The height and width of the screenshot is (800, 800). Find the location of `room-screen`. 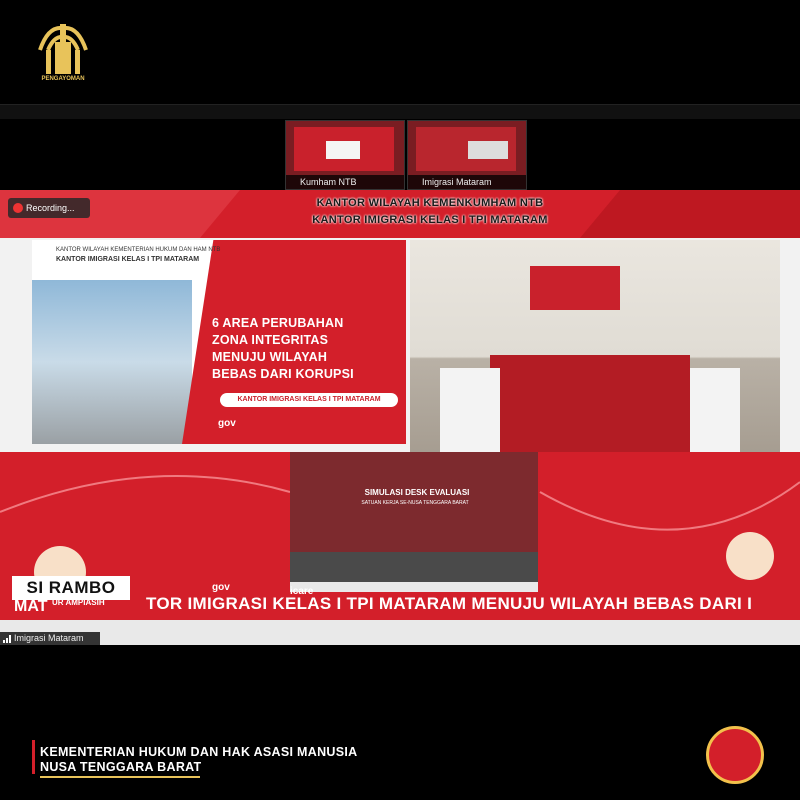

room-screen is located at coordinates (575, 288).